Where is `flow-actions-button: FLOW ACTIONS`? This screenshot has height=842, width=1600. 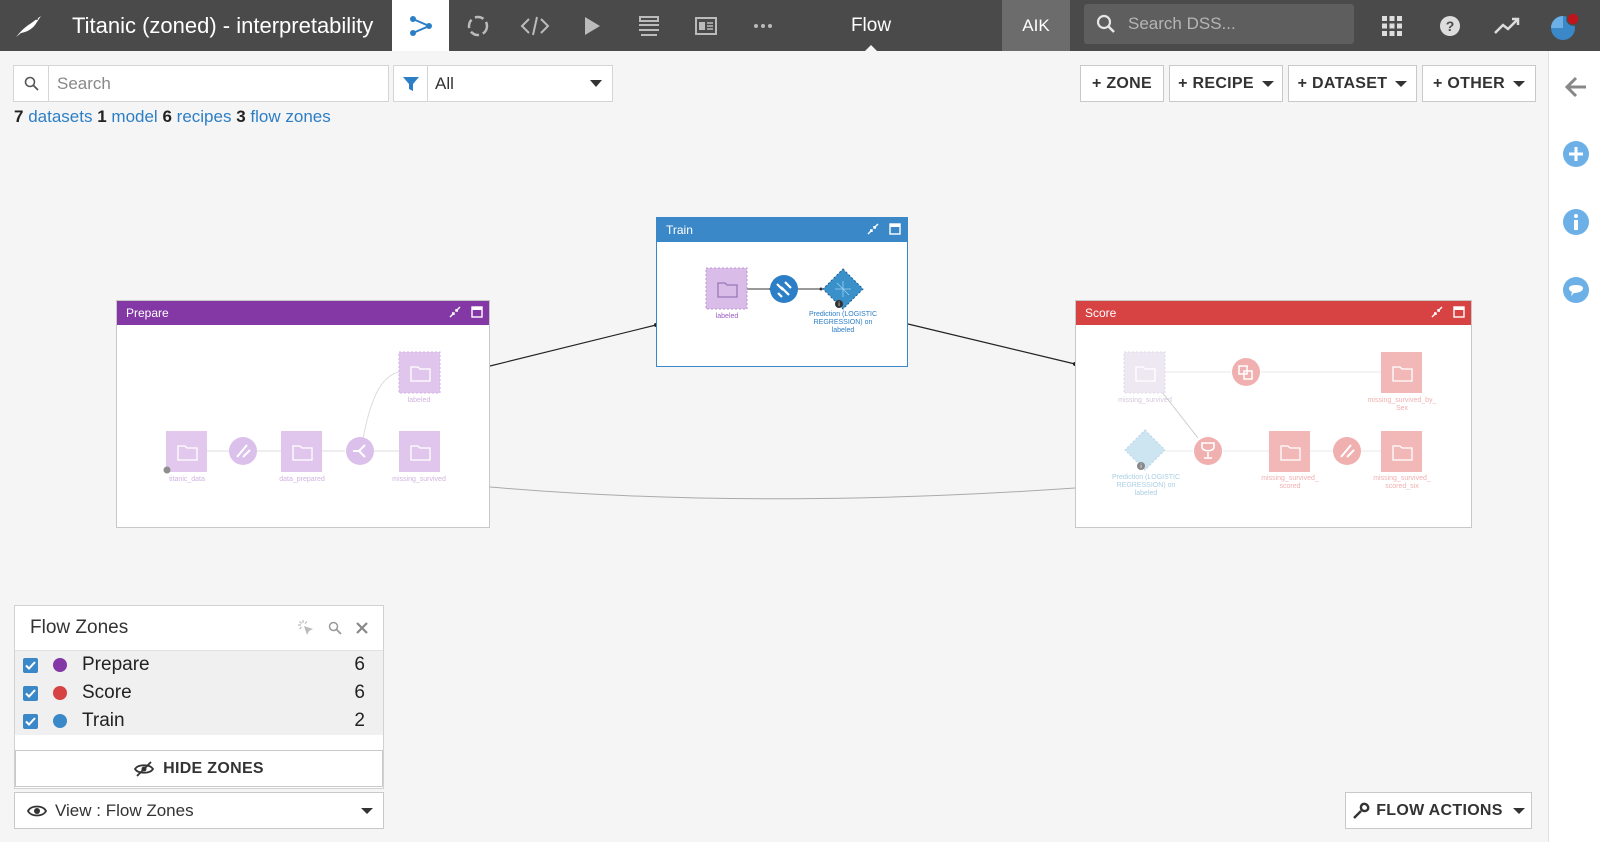 flow-actions-button: FLOW ACTIONS is located at coordinates (1438, 810).